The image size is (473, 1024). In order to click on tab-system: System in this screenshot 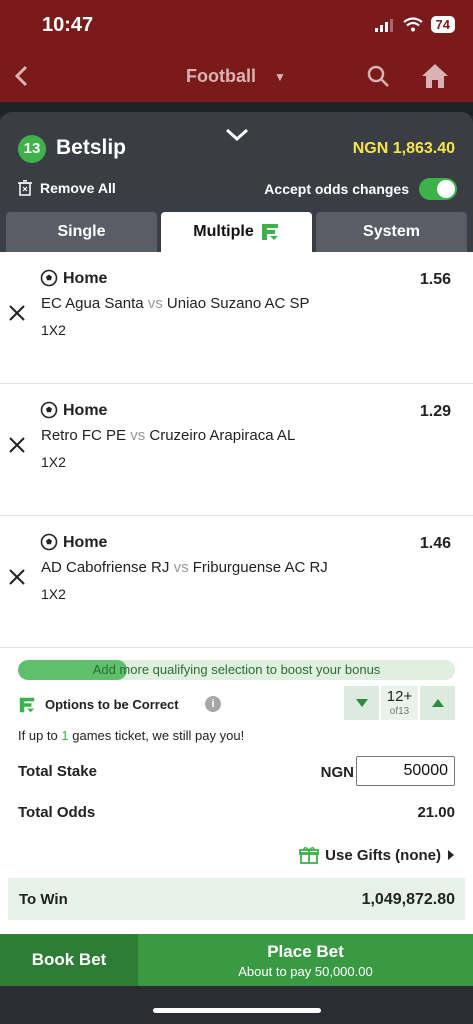, I will do `click(391, 232)`.